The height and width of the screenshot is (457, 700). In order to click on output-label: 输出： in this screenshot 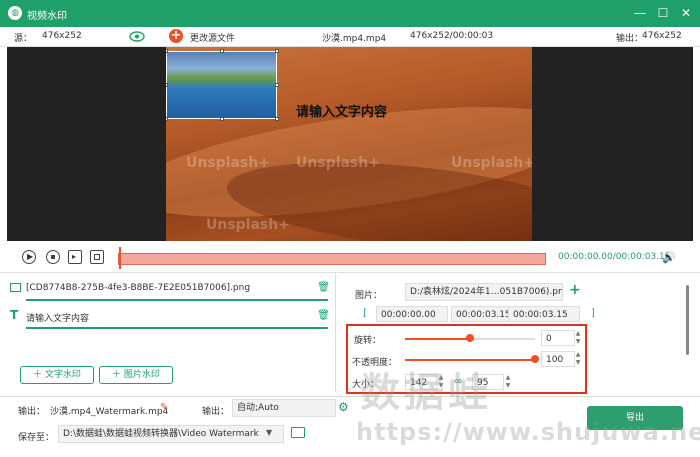, I will do `click(630, 39)`.